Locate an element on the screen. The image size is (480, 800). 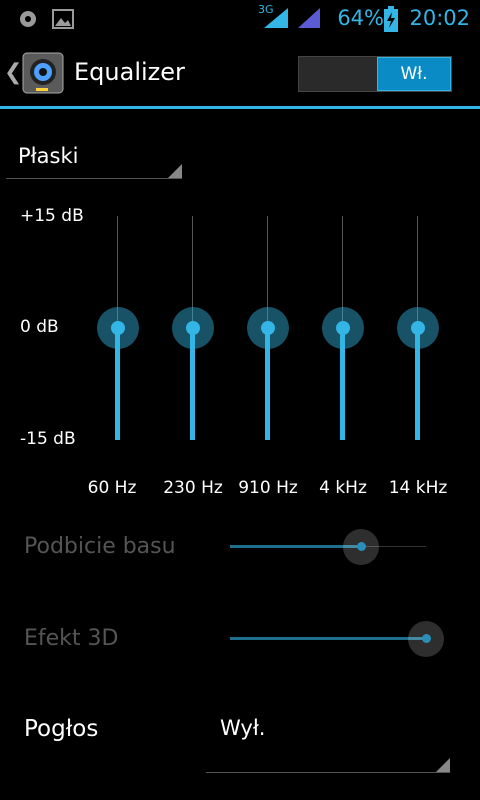
home-up-button: ❮ Equalizer is located at coordinates (125, 72).